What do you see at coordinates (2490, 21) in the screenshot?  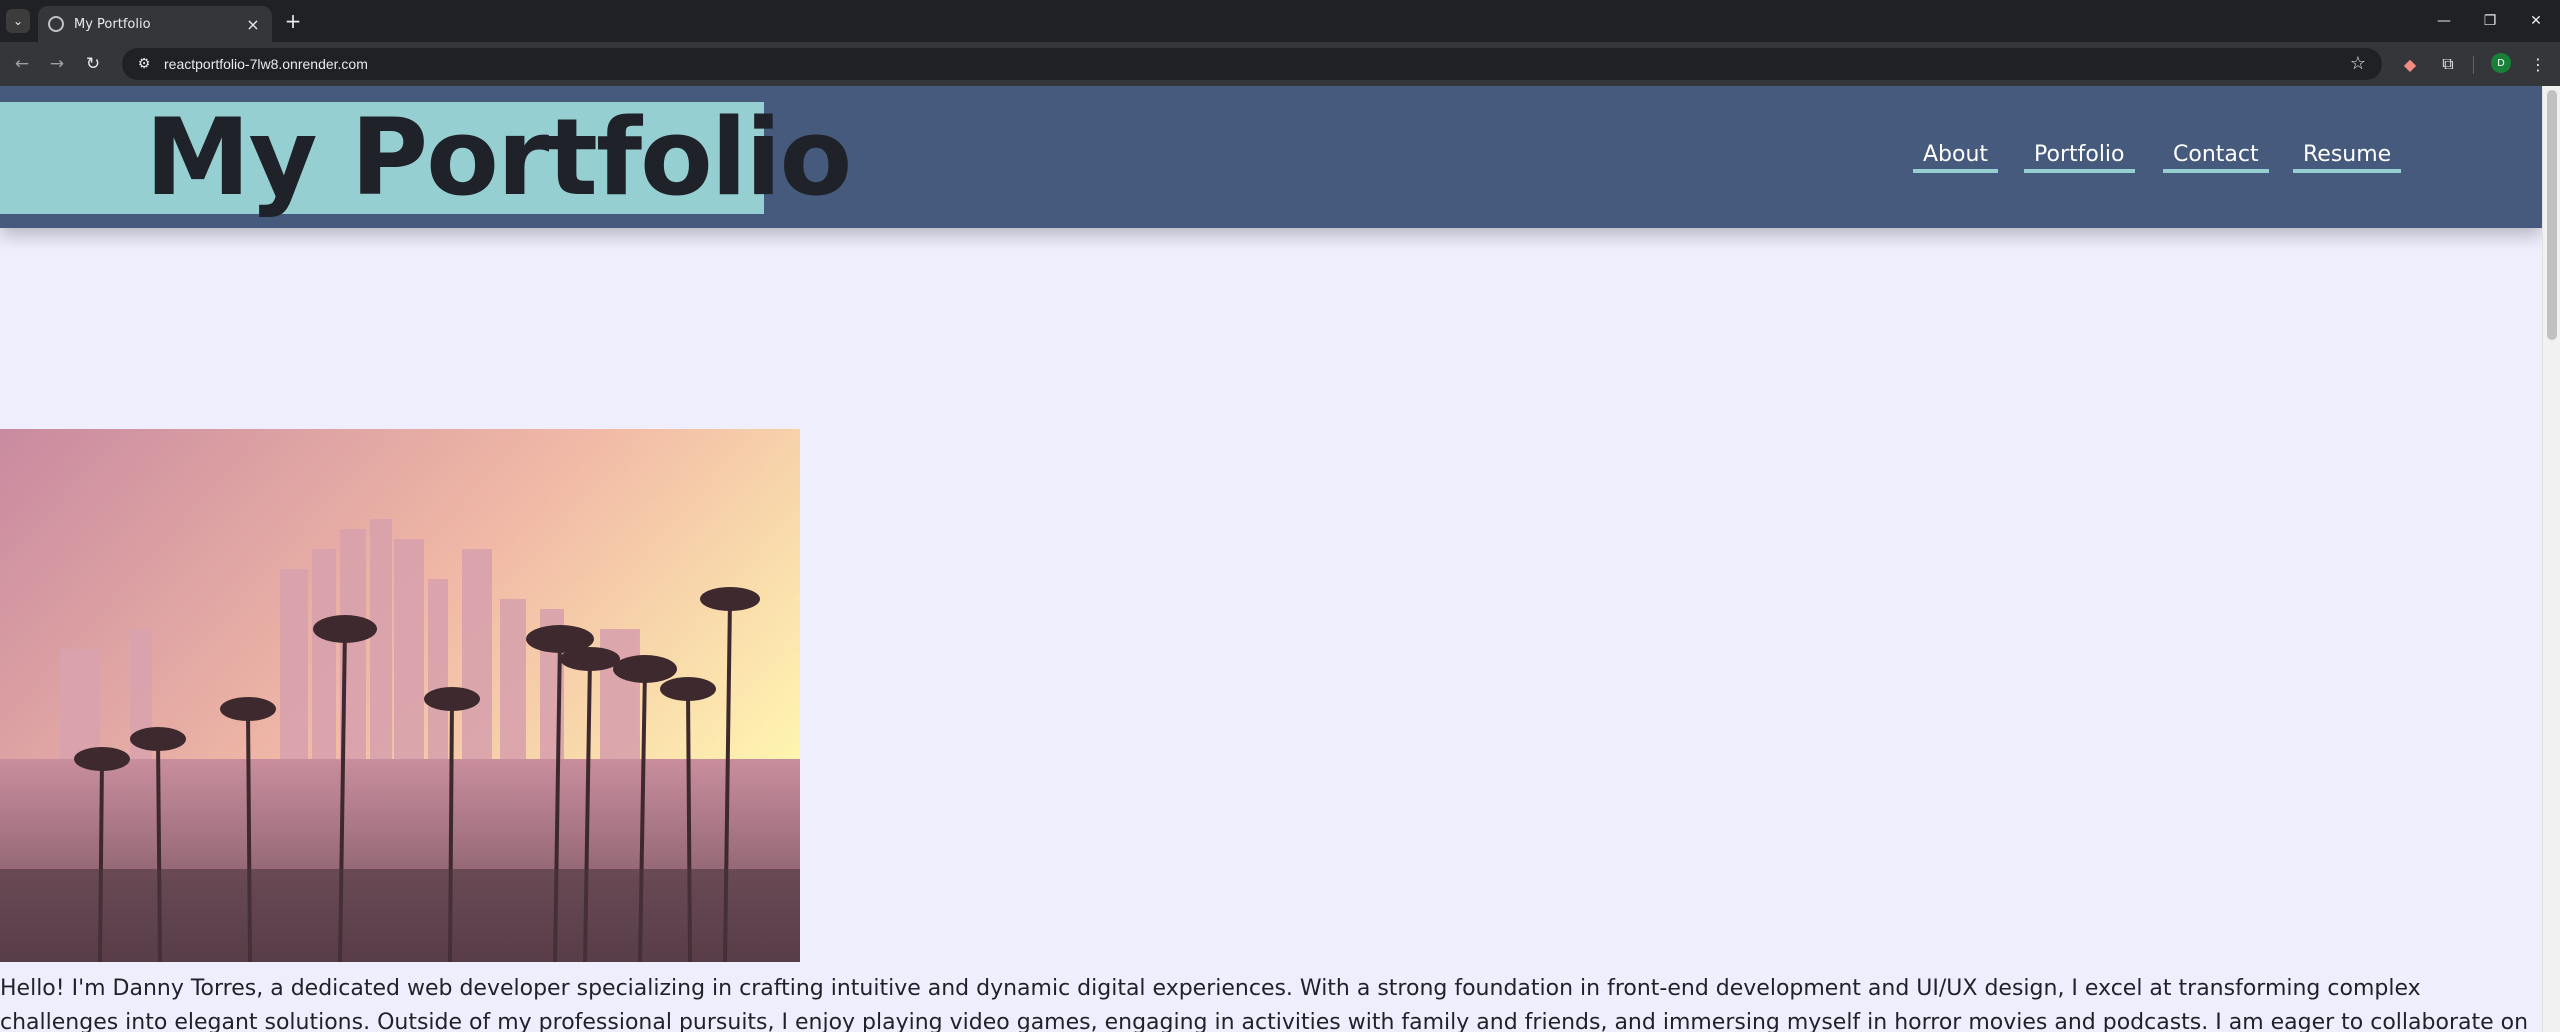 I see `restore-icon: ❐` at bounding box center [2490, 21].